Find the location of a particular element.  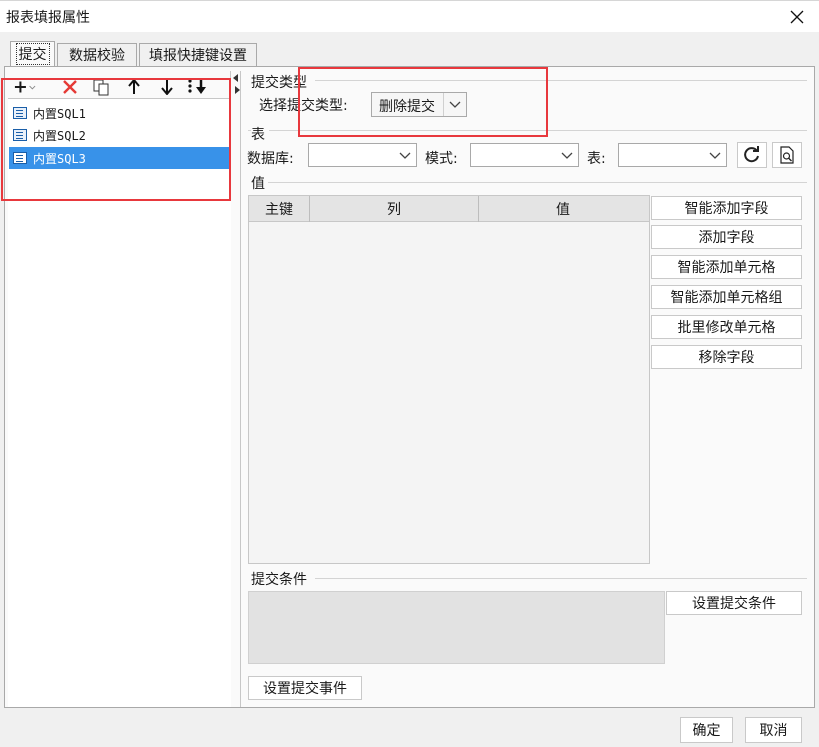

add-icon is located at coordinates (25, 87).